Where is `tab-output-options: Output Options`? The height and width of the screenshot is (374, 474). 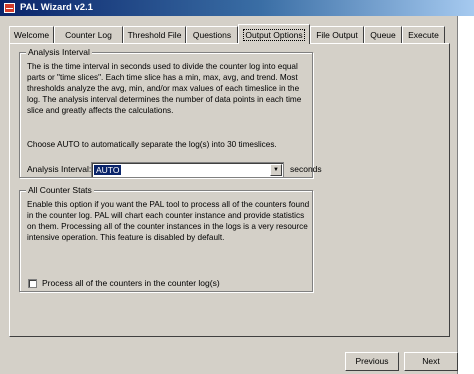
tab-output-options: Output Options is located at coordinates (274, 34).